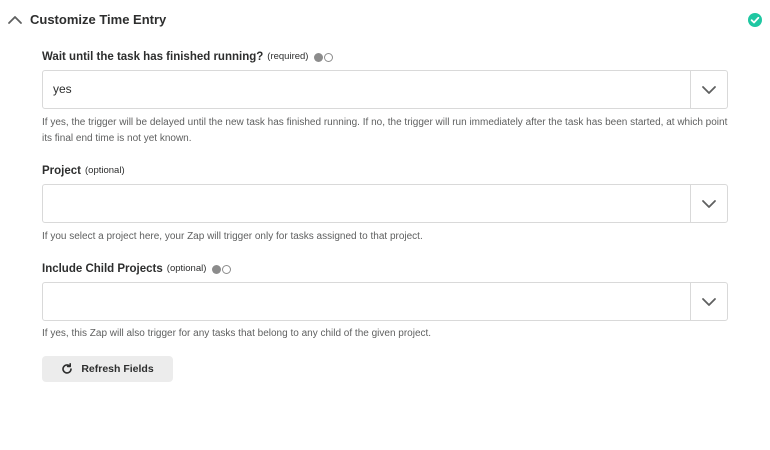 The image size is (770, 450). What do you see at coordinates (62, 89) in the screenshot?
I see `select-value: yes` at bounding box center [62, 89].